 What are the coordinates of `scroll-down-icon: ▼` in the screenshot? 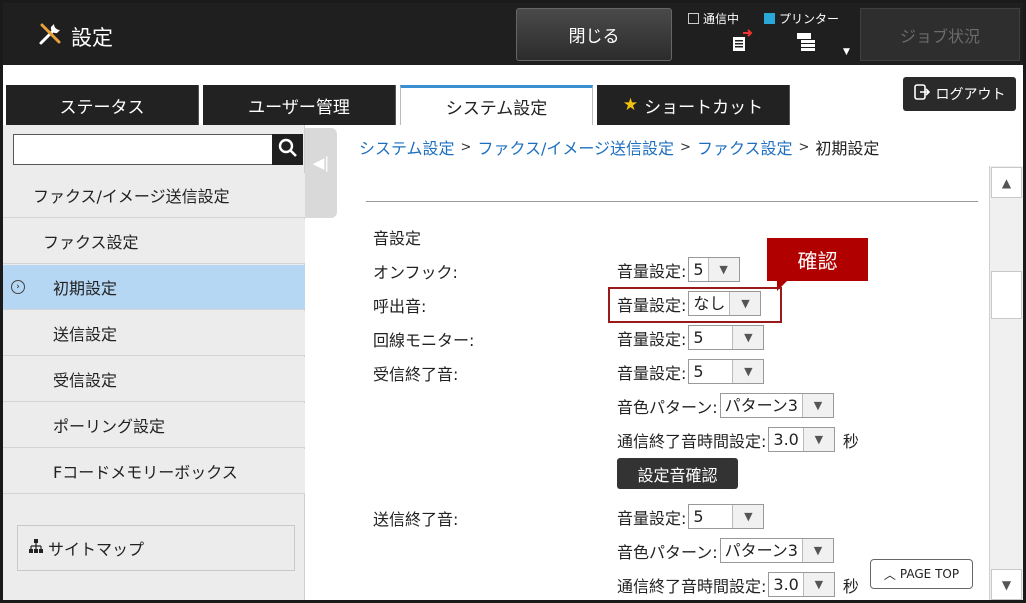 It's located at (1006, 584).